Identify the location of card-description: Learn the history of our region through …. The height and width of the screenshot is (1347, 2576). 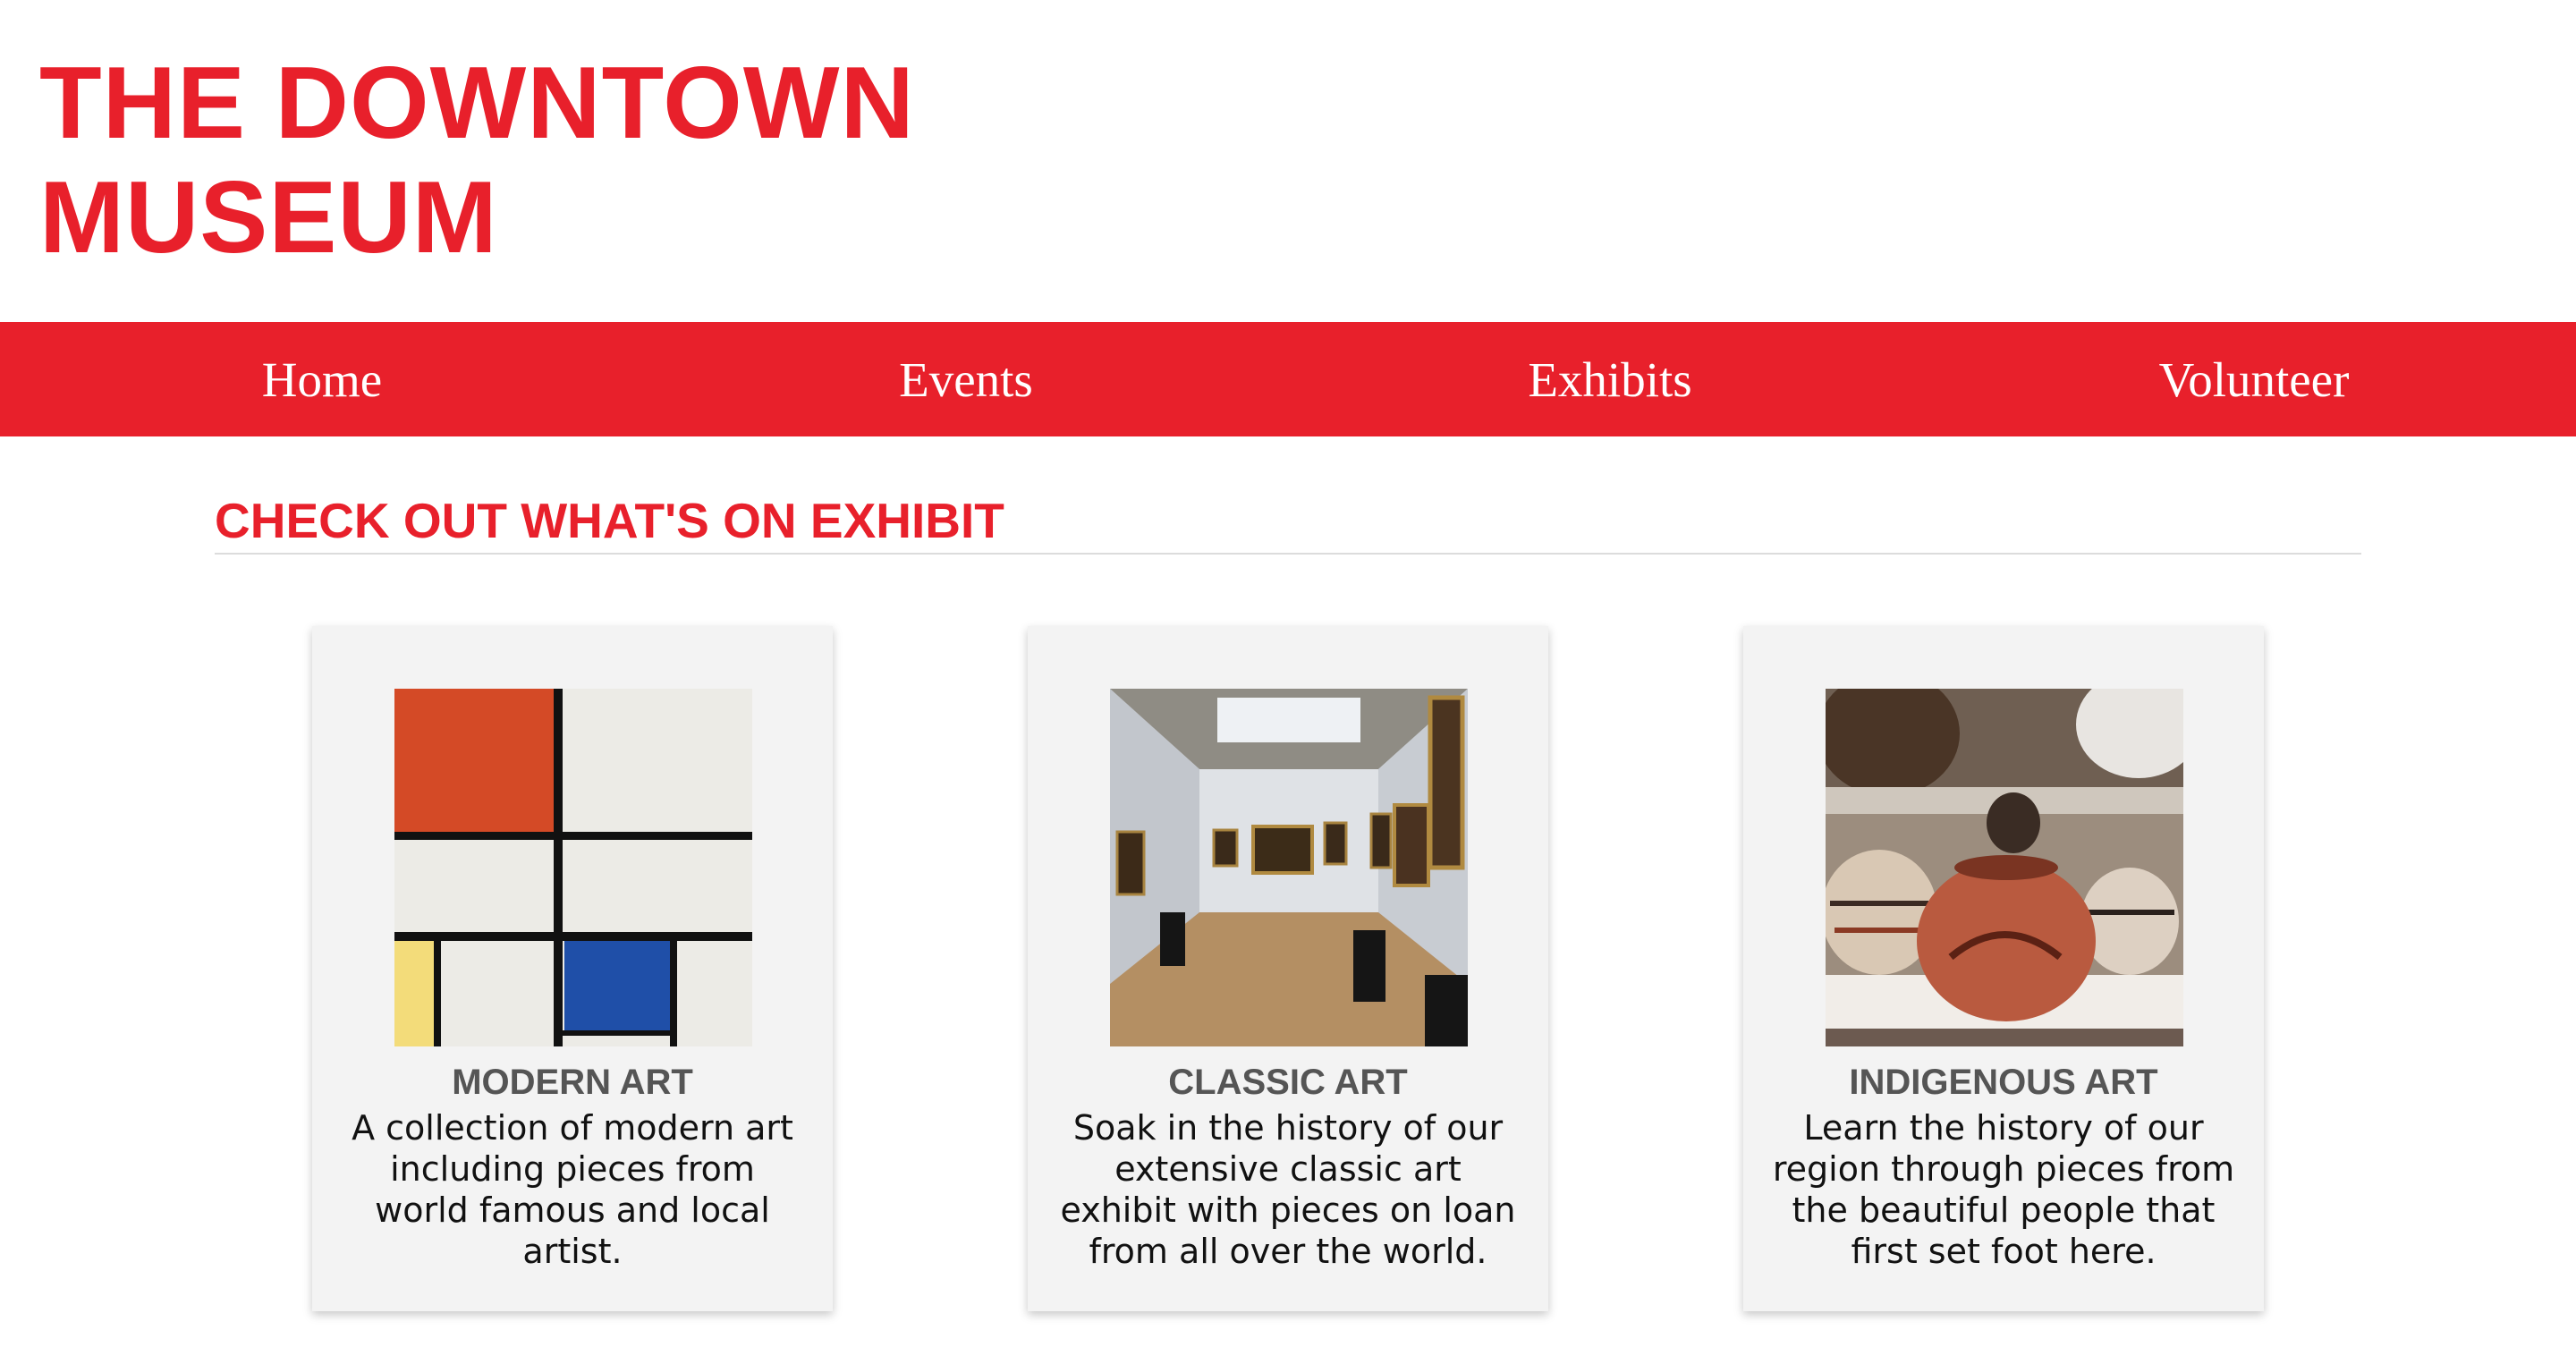
(2003, 1189).